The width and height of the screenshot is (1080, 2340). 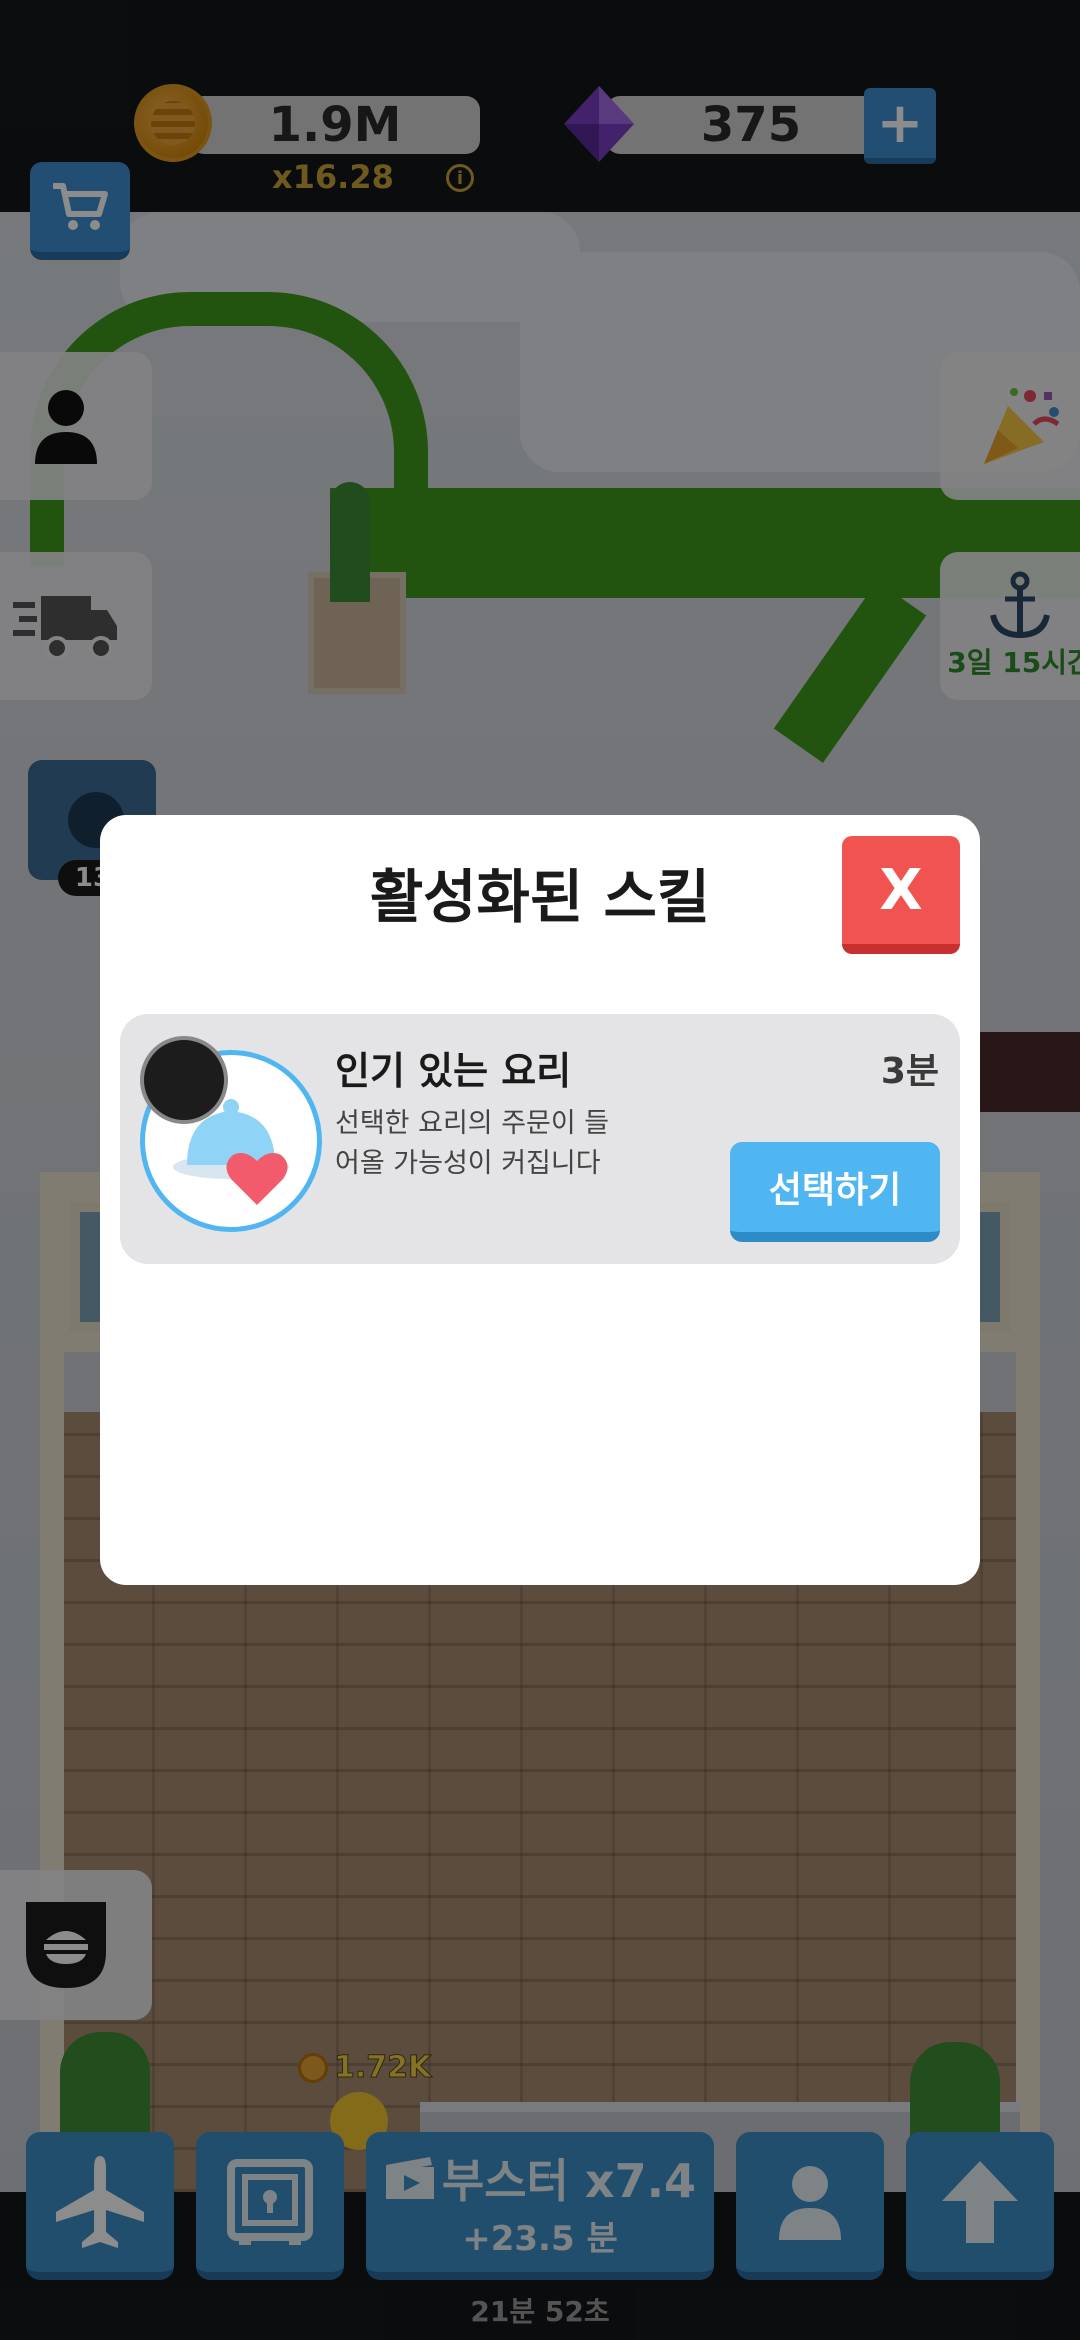 What do you see at coordinates (835, 1192) in the screenshot?
I see `select-skill-button: 선택하기` at bounding box center [835, 1192].